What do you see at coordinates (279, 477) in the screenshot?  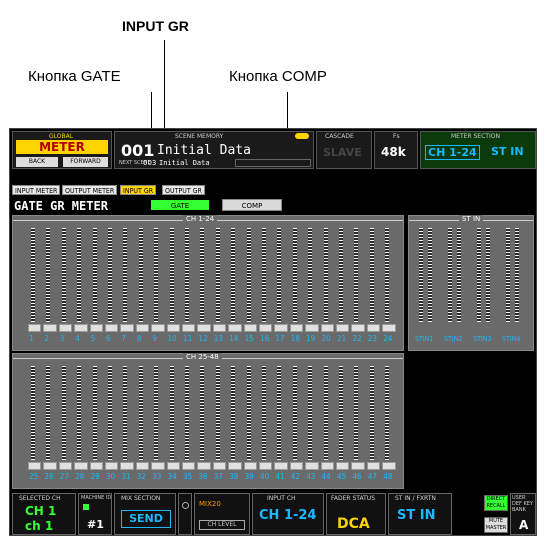 I see `channel-number: 41` at bounding box center [279, 477].